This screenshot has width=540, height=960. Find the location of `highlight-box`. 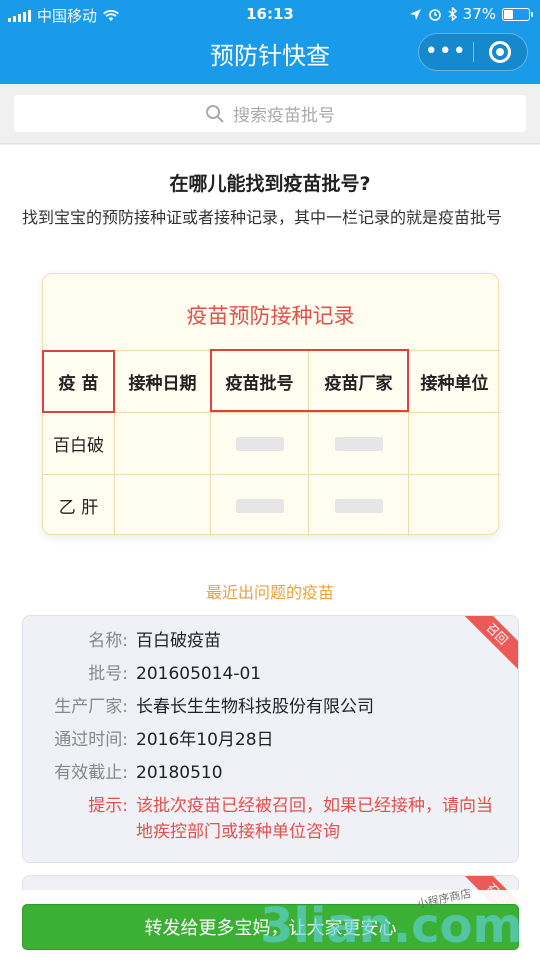

highlight-box is located at coordinates (78, 381).